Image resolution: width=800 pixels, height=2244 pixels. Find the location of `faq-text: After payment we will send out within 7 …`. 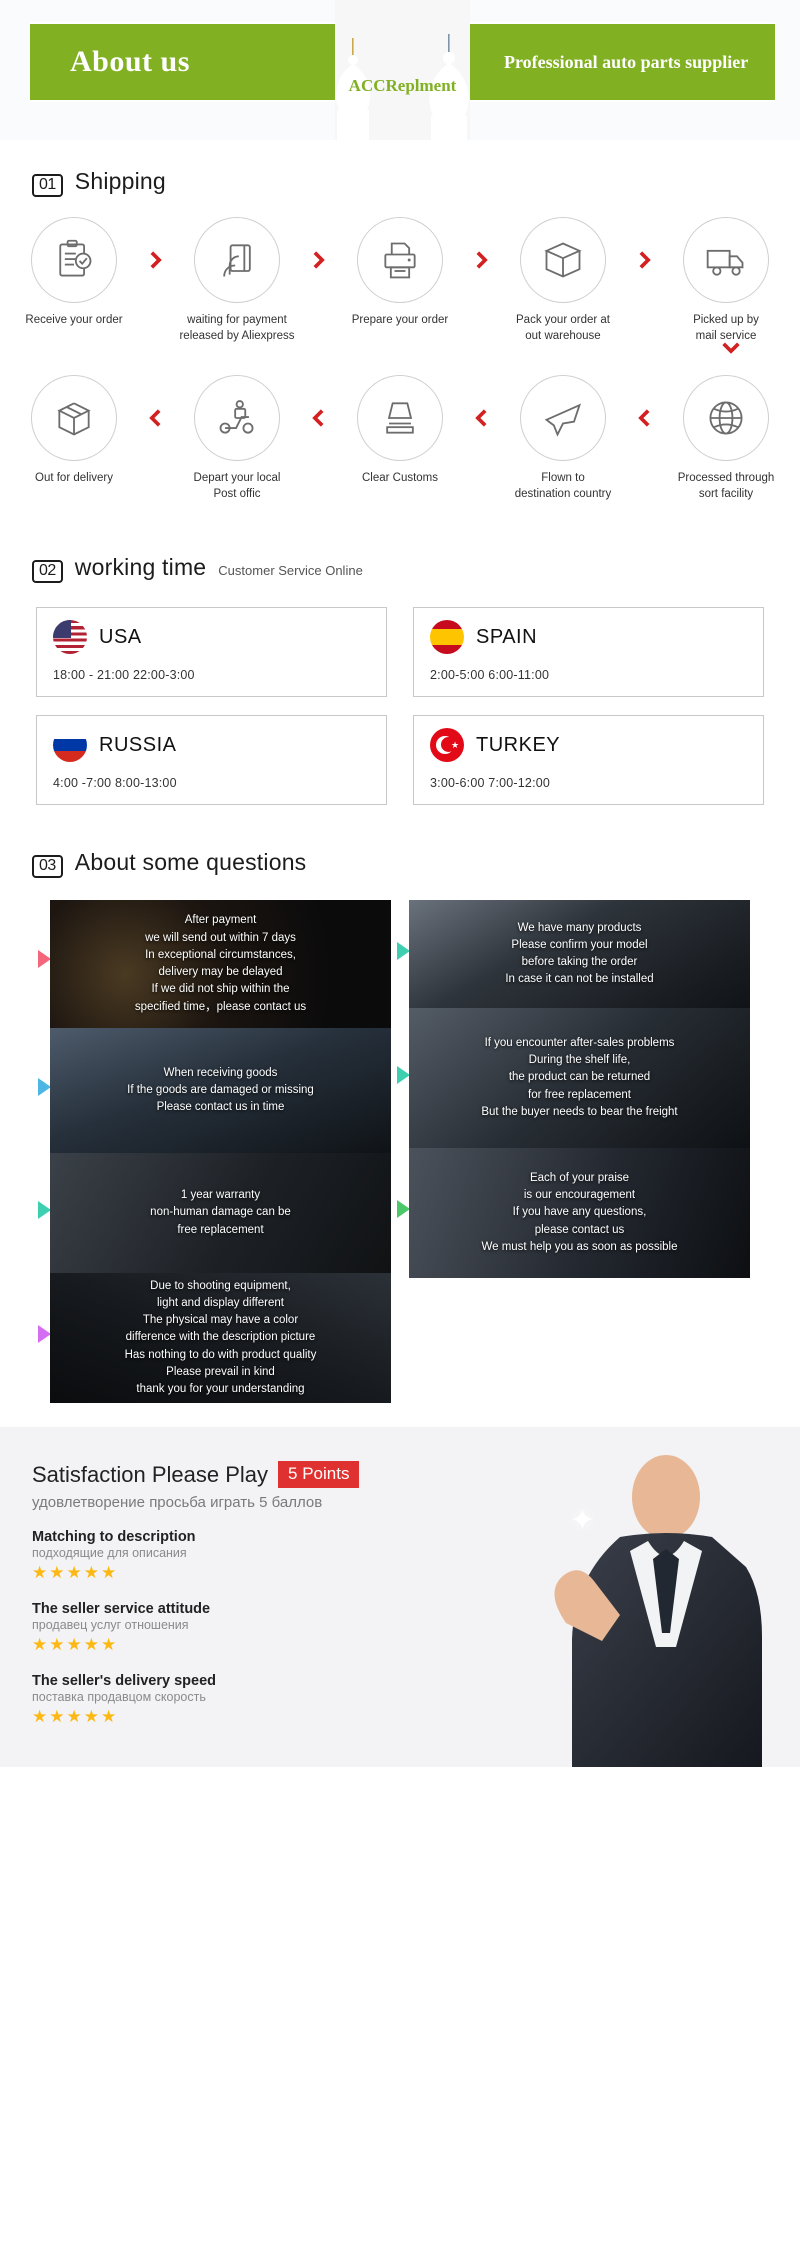

faq-text: After payment we will send out within 7 … is located at coordinates (220, 963).